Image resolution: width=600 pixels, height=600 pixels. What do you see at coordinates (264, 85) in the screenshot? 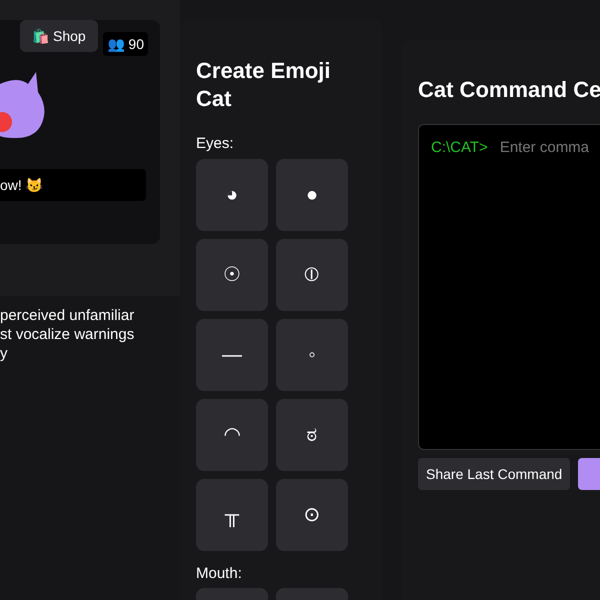
I see `builder-title: Create Emoji Cat` at bounding box center [264, 85].